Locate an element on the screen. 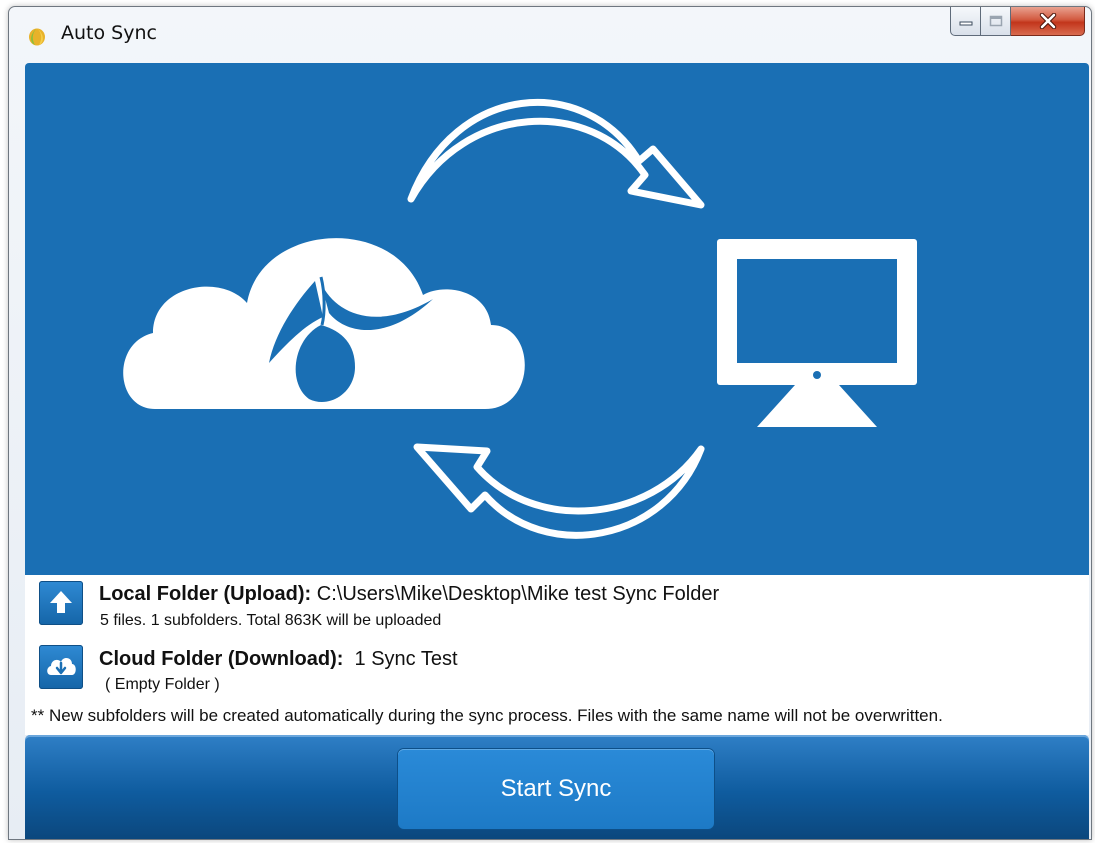 This screenshot has width=1095, height=843. cloud-folder-label: Cloud Folder (Download): is located at coordinates (221, 659).